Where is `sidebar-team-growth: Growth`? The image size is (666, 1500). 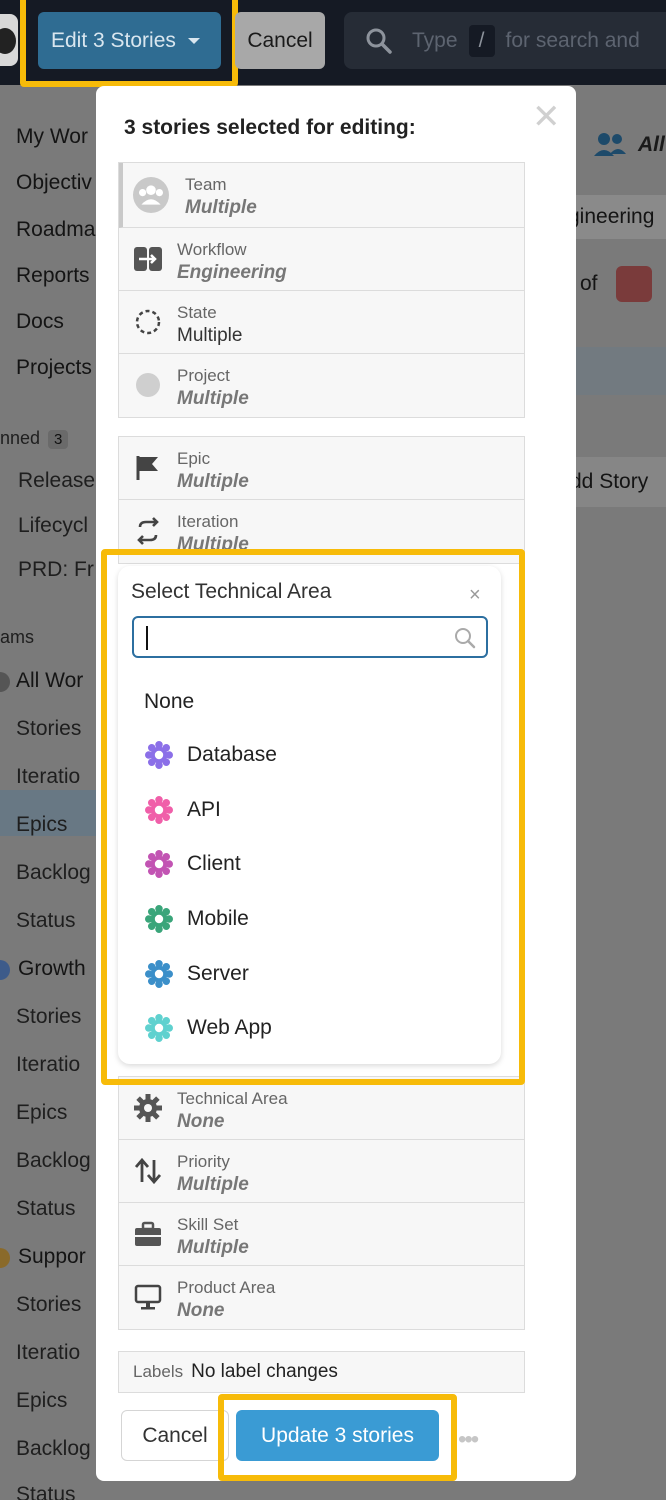
sidebar-team-growth: Growth is located at coordinates (52, 969).